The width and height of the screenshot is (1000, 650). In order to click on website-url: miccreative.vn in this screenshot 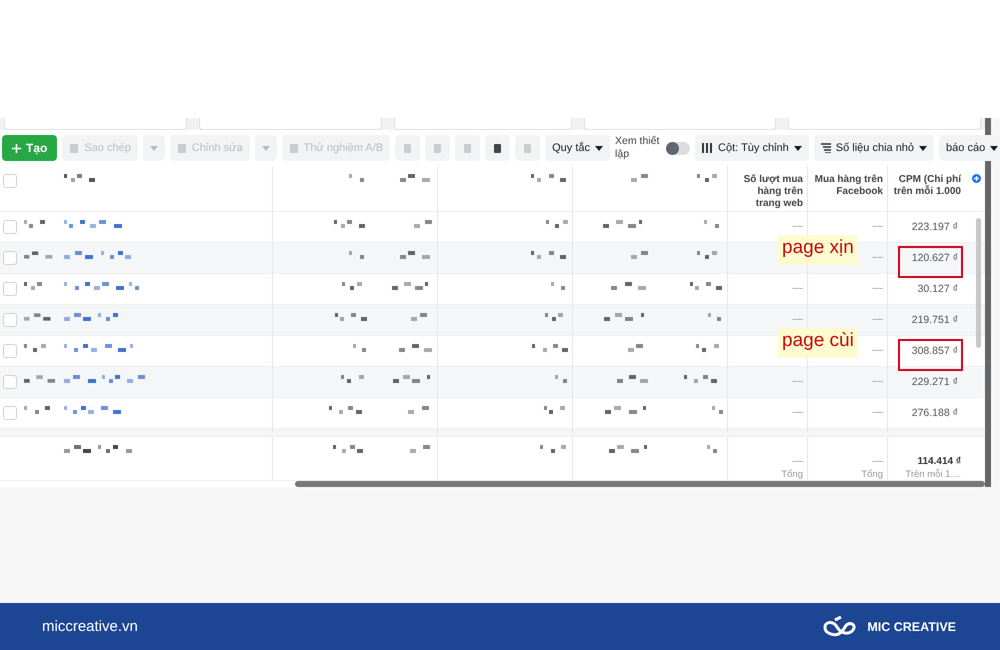, I will do `click(90, 626)`.